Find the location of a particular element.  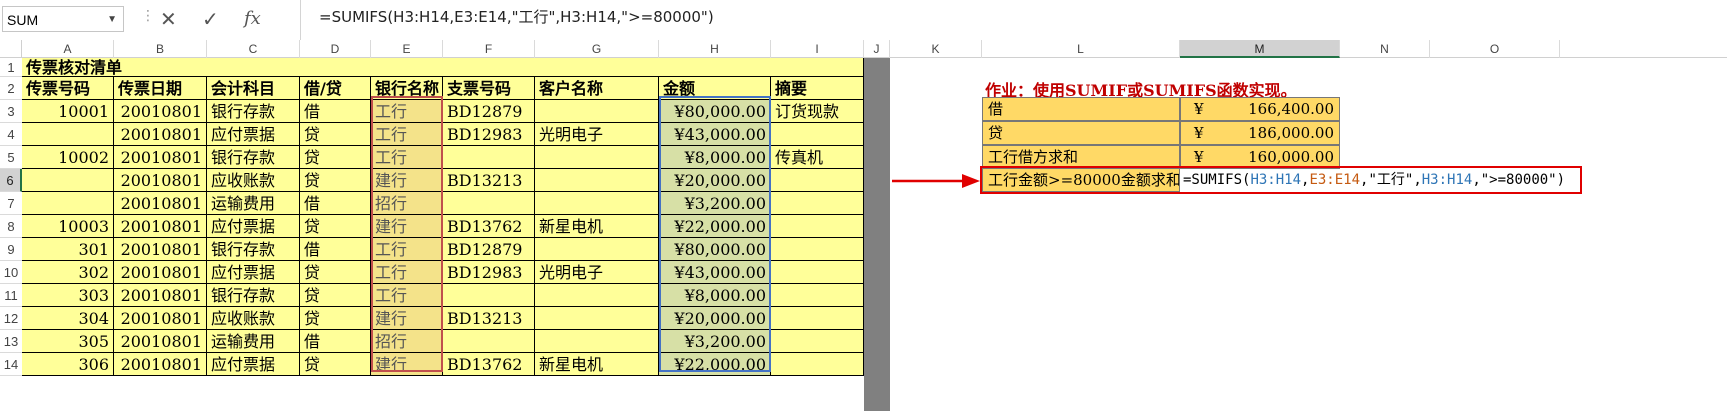

chevron-down-icon: ▼ is located at coordinates (112, 20).